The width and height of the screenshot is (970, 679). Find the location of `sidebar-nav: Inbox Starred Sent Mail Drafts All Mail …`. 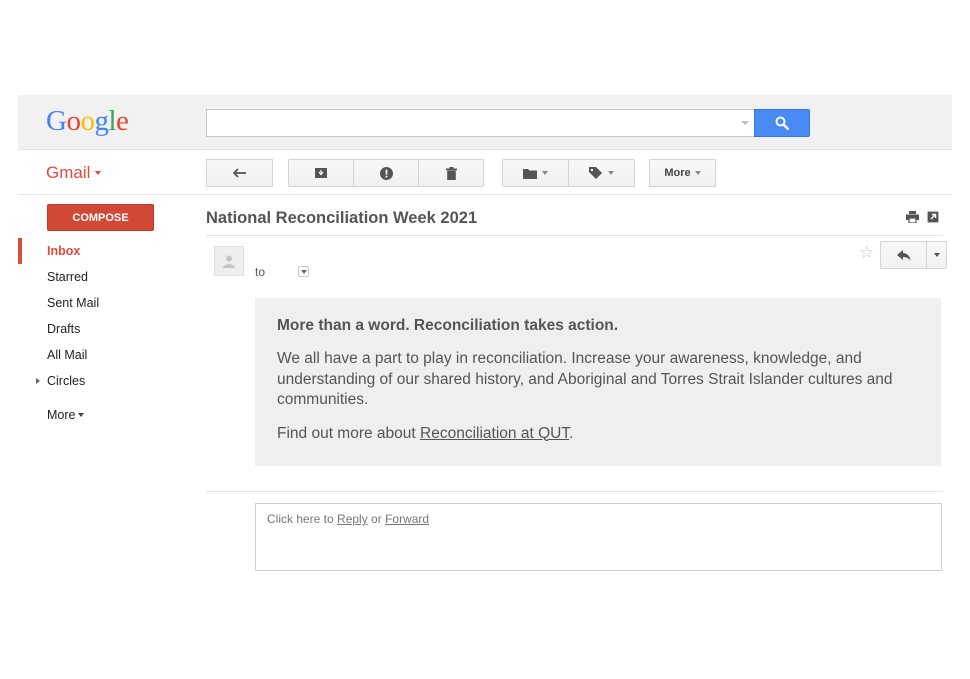

sidebar-nav: Inbox Starred Sent Mail Drafts All Mail … is located at coordinates (103, 333).